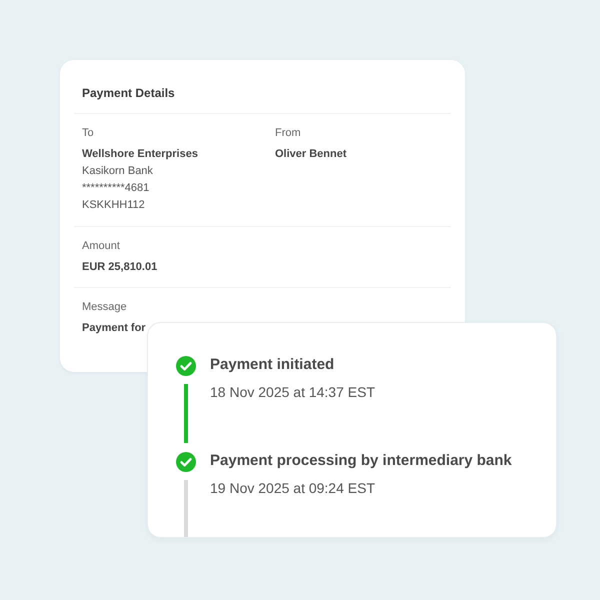  What do you see at coordinates (292, 392) in the screenshot?
I see `step-time: 18 Nov 2025 at 14:37 EST` at bounding box center [292, 392].